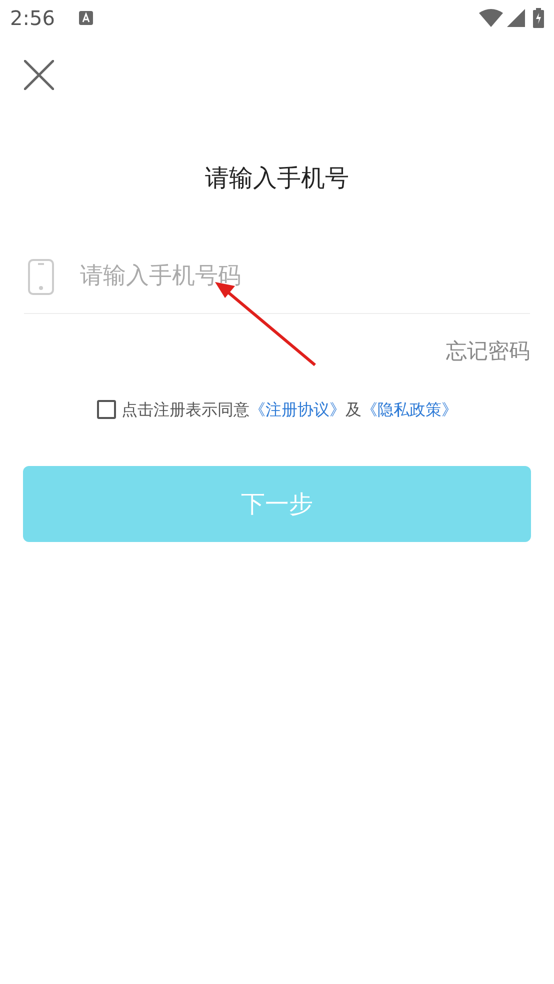  What do you see at coordinates (410, 410) in the screenshot?
I see `privacy-link: 《隐私政策》` at bounding box center [410, 410].